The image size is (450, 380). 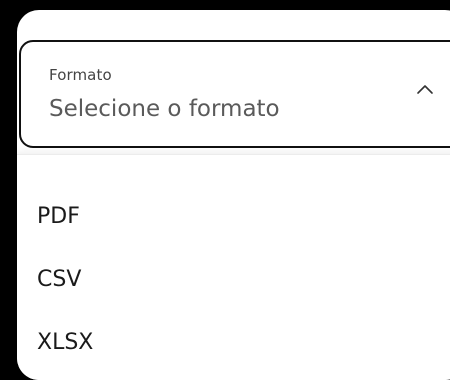 I want to click on chevron-up-icon, so click(x=425, y=89).